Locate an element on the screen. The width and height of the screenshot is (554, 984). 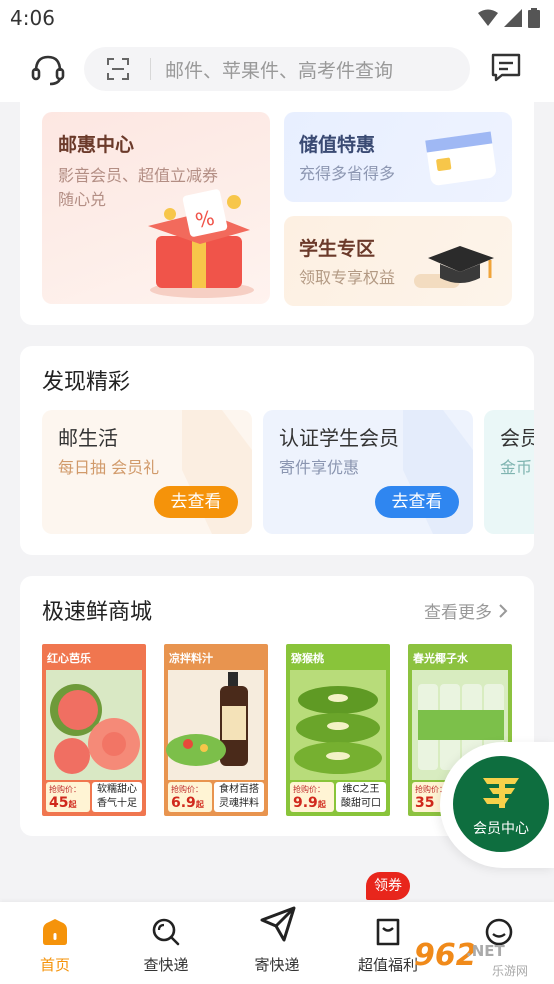
price-number: 35 is located at coordinates (425, 803).